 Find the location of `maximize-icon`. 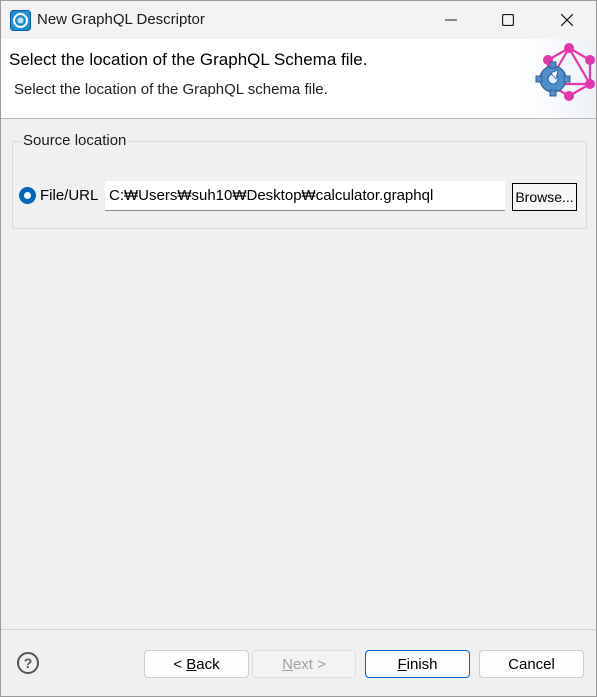

maximize-icon is located at coordinates (508, 20).